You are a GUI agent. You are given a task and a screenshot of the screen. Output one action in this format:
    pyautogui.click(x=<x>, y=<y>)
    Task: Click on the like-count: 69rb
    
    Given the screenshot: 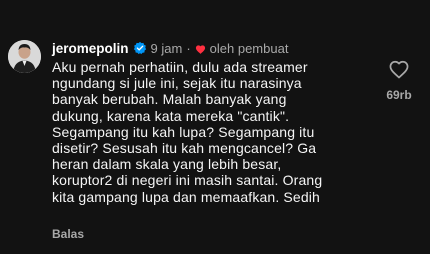 What is the action you would take?
    pyautogui.click(x=399, y=95)
    